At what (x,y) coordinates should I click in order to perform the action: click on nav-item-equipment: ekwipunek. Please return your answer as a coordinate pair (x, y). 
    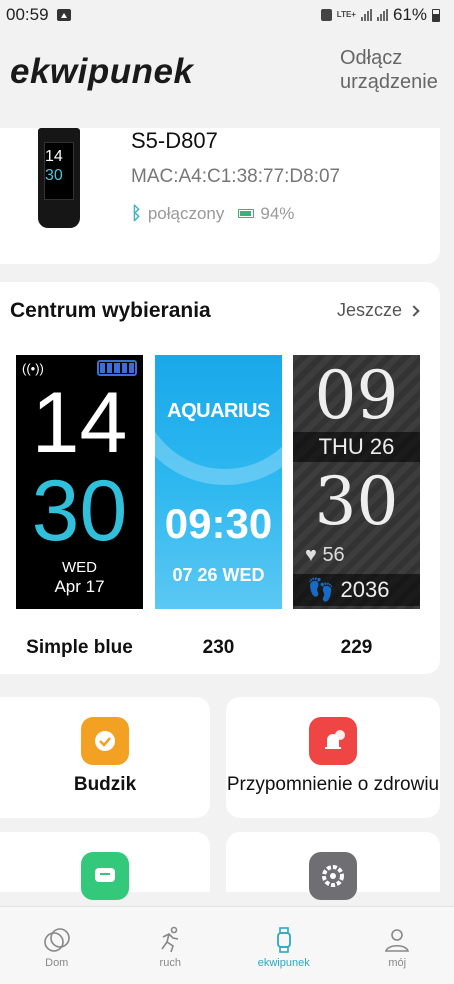
    Looking at the image, I should click on (284, 945).